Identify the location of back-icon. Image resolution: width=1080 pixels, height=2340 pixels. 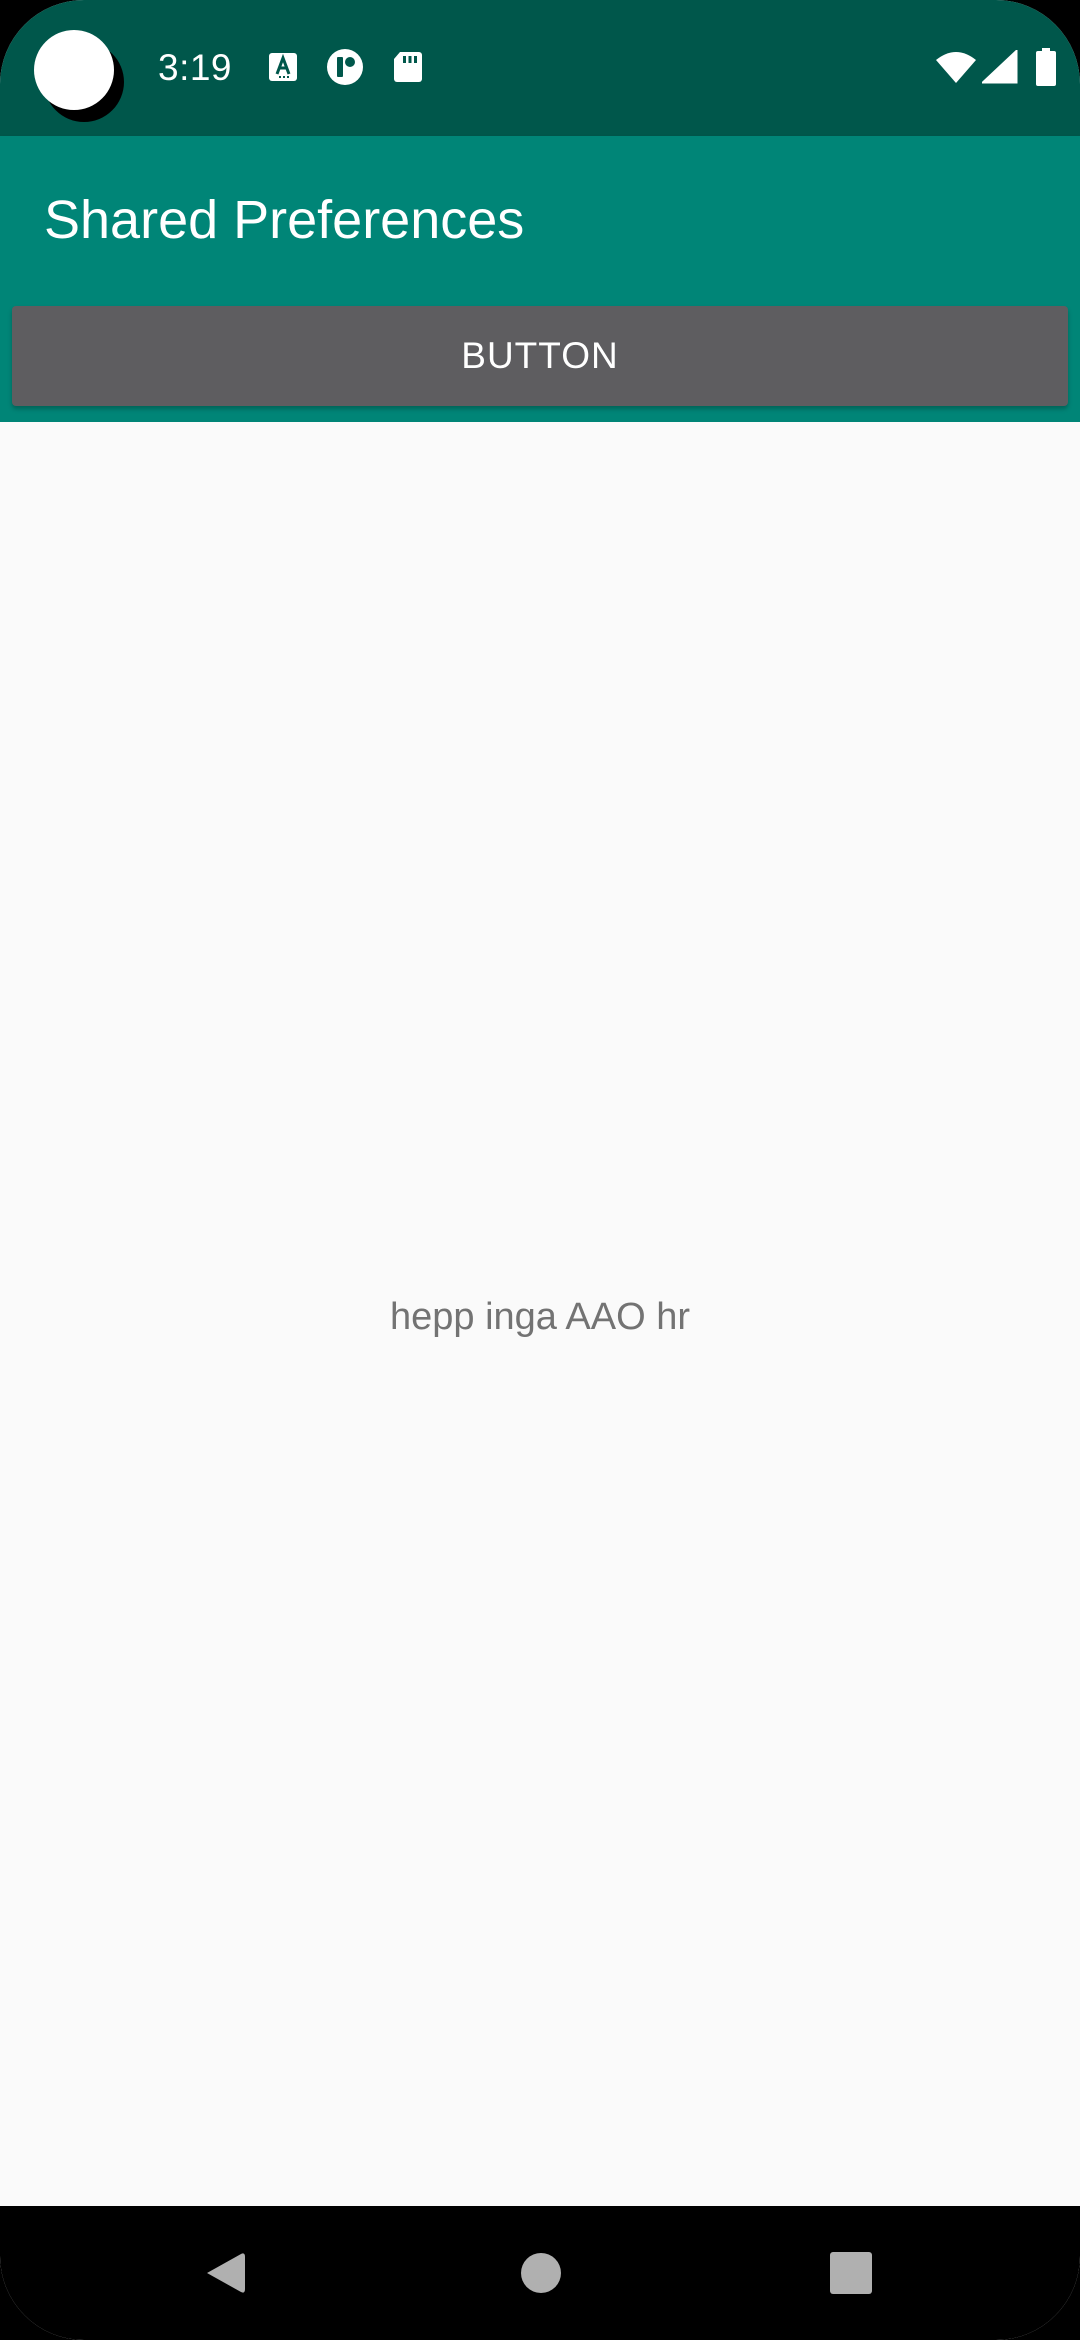
(226, 2273).